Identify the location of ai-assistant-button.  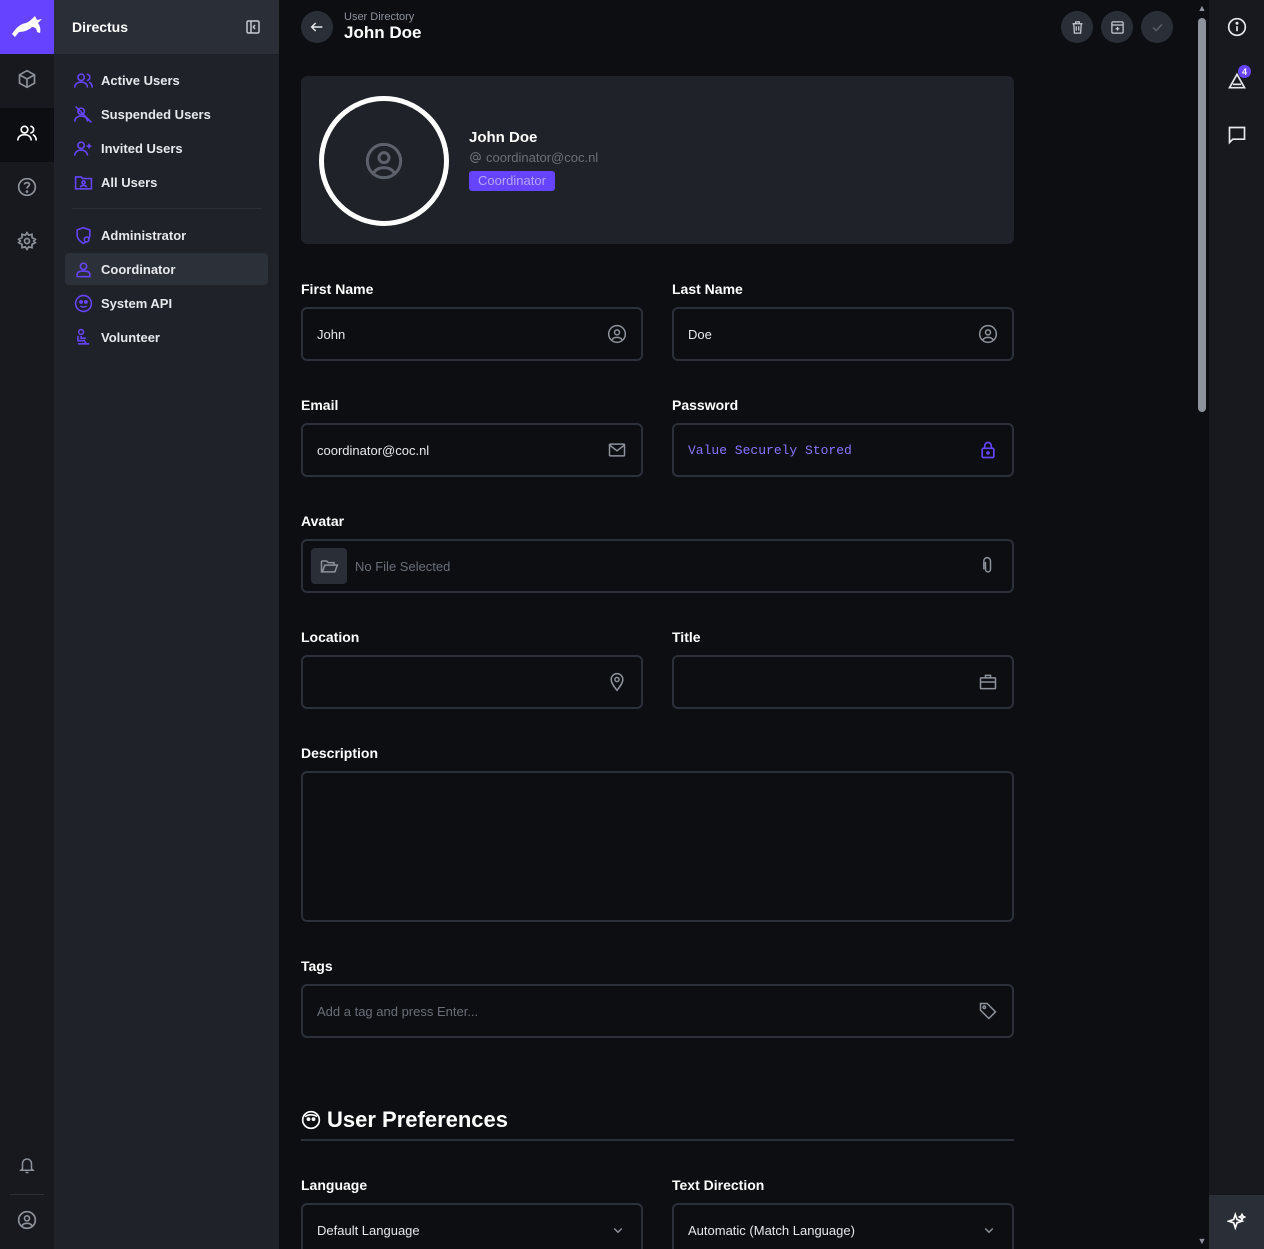
(1236, 1222).